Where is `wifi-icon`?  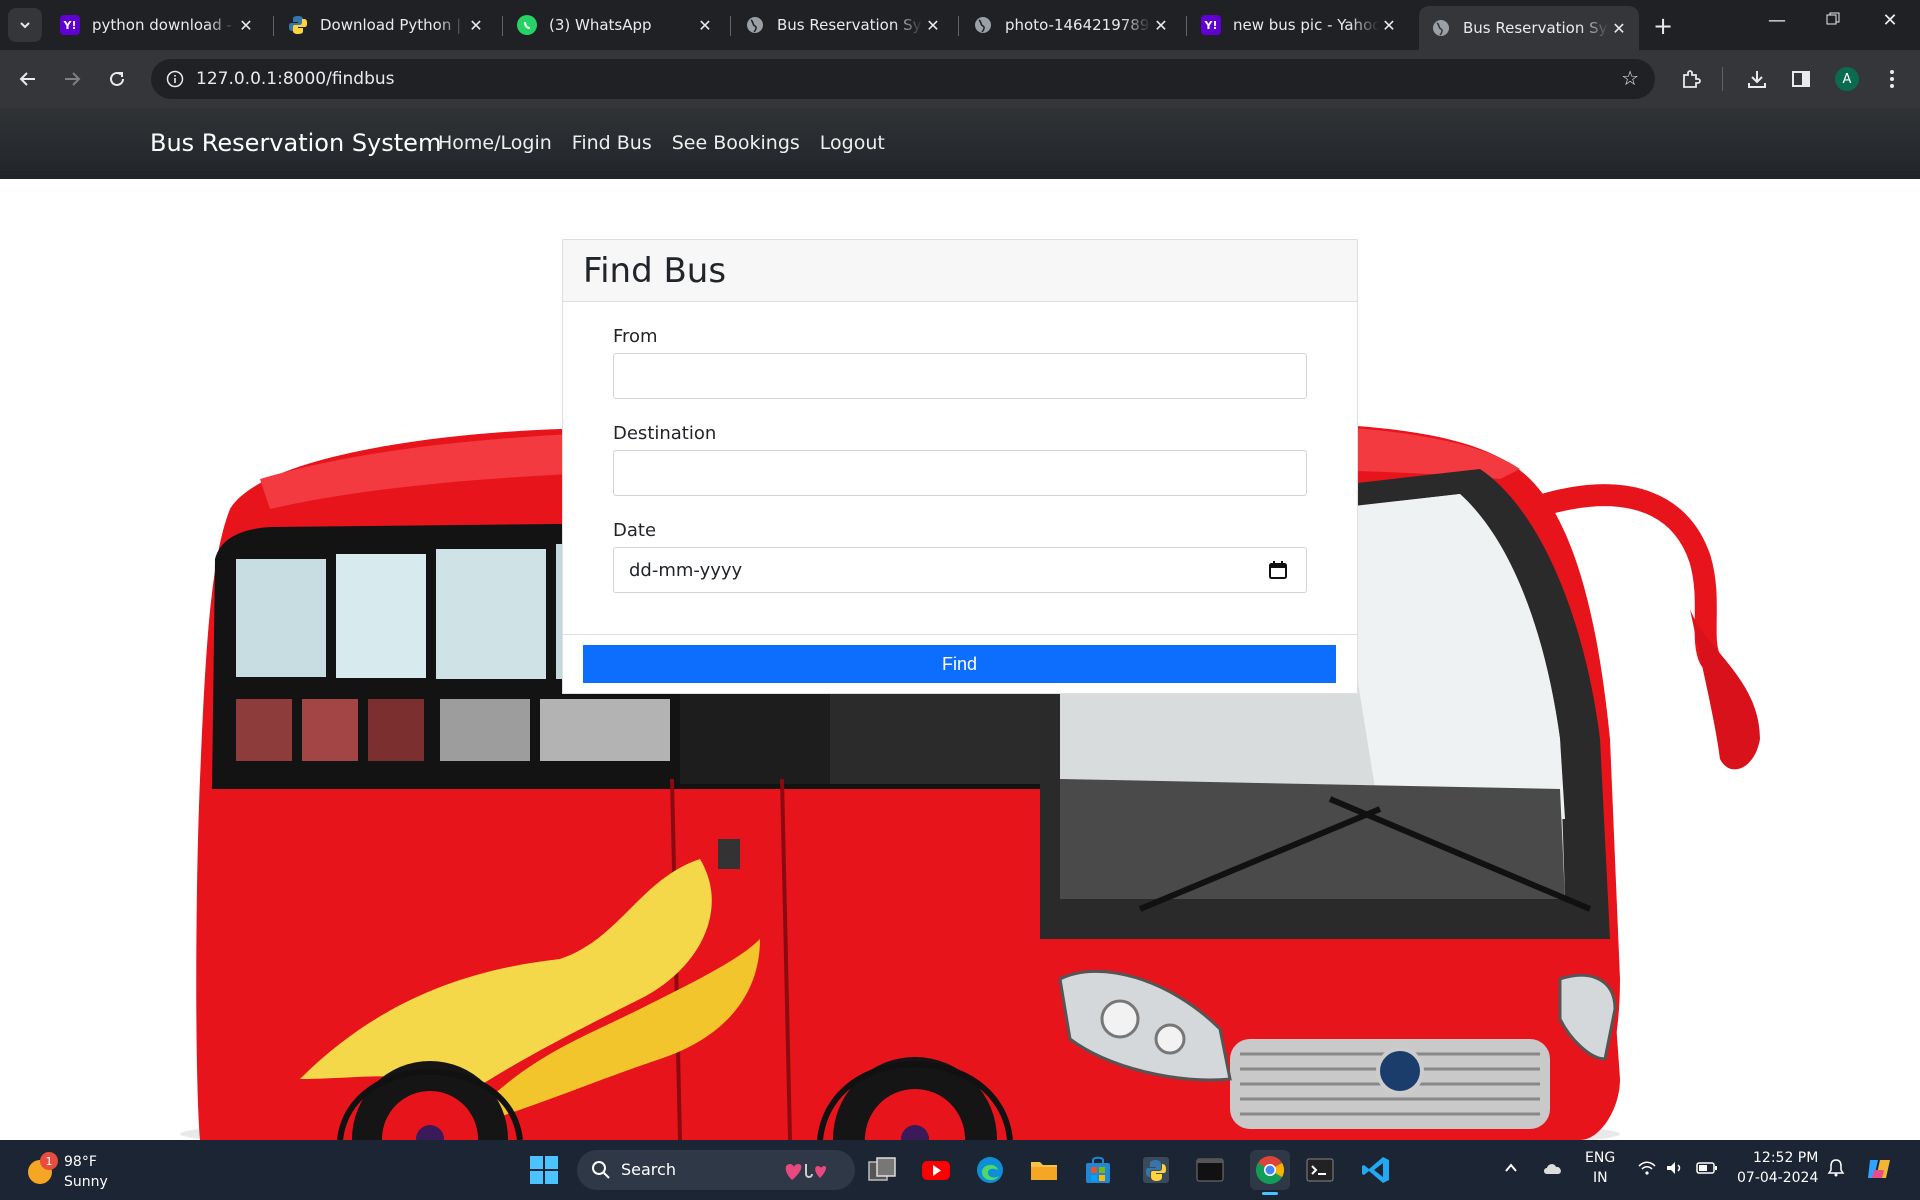
wifi-icon is located at coordinates (1647, 1170).